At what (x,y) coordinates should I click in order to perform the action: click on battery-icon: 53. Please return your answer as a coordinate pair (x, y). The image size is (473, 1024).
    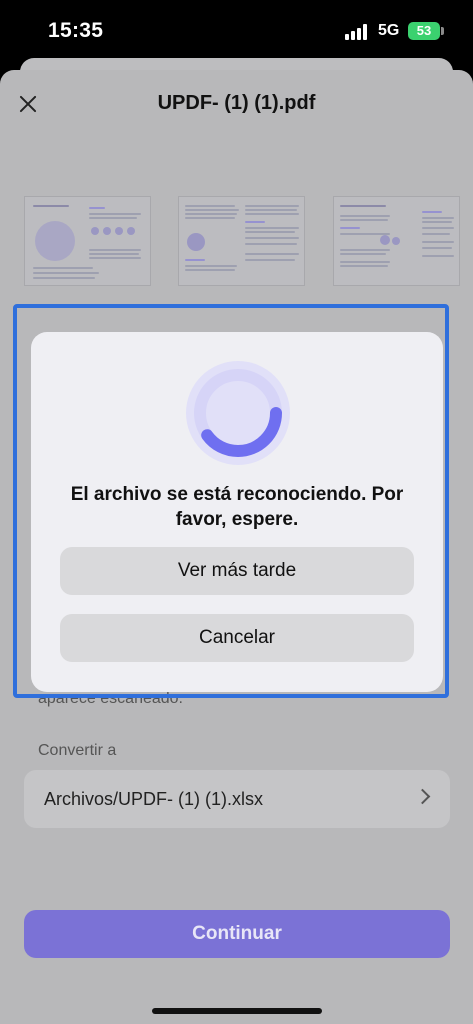
    Looking at the image, I should click on (424, 31).